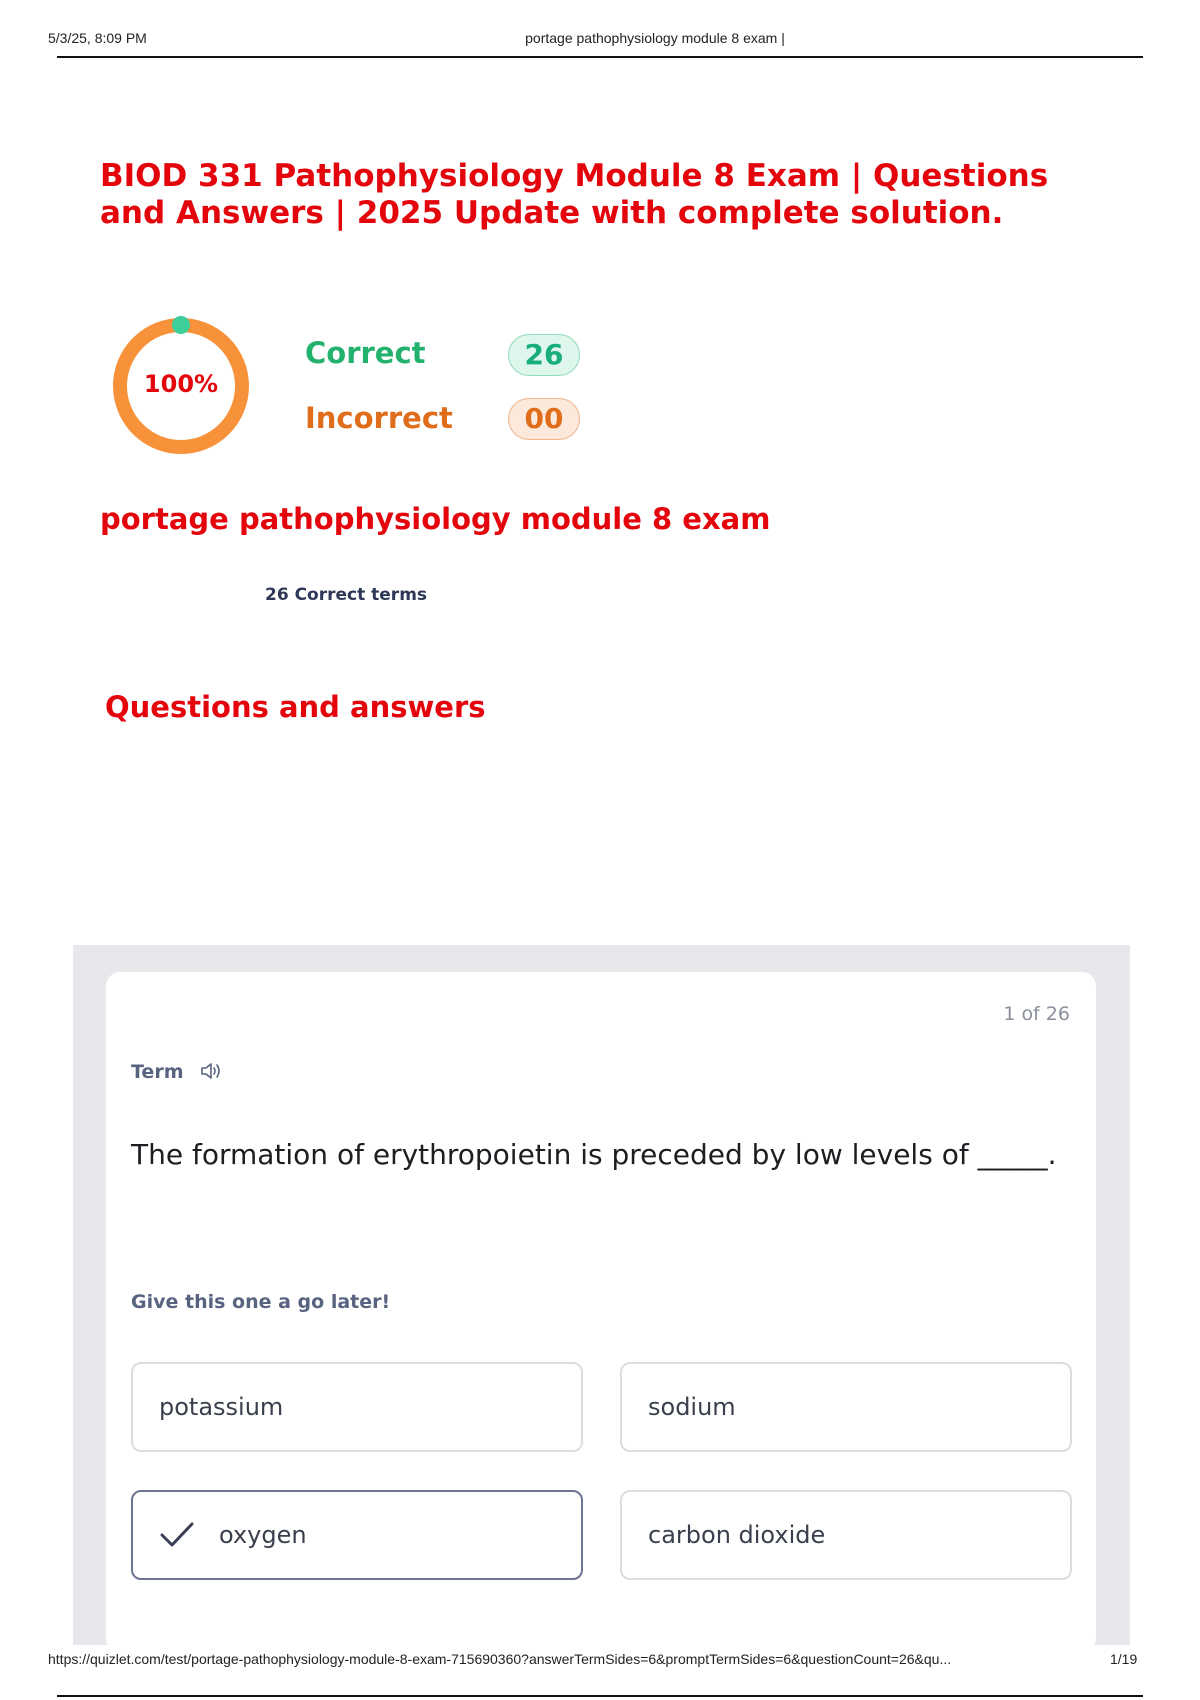 The image size is (1200, 1700). What do you see at coordinates (365, 353) in the screenshot?
I see `correct-label: Correct` at bounding box center [365, 353].